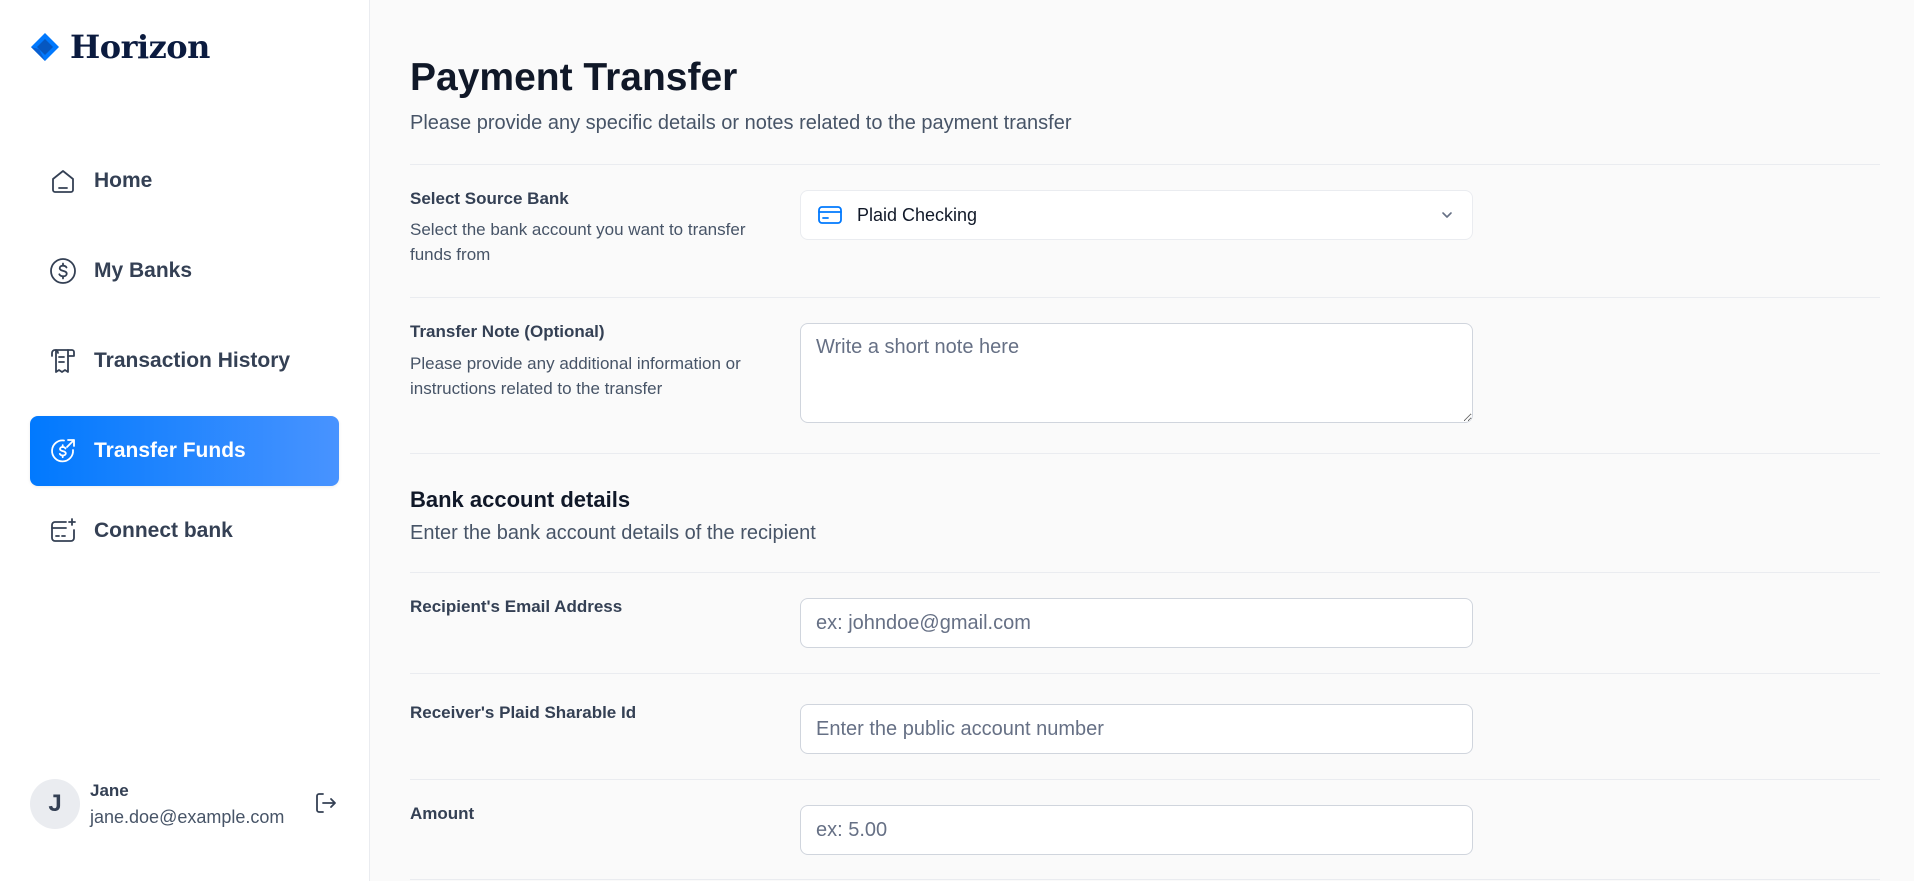 This screenshot has height=881, width=1914. Describe the element at coordinates (170, 450) in the screenshot. I see `sidebar-item-label: Transfer Funds` at that location.